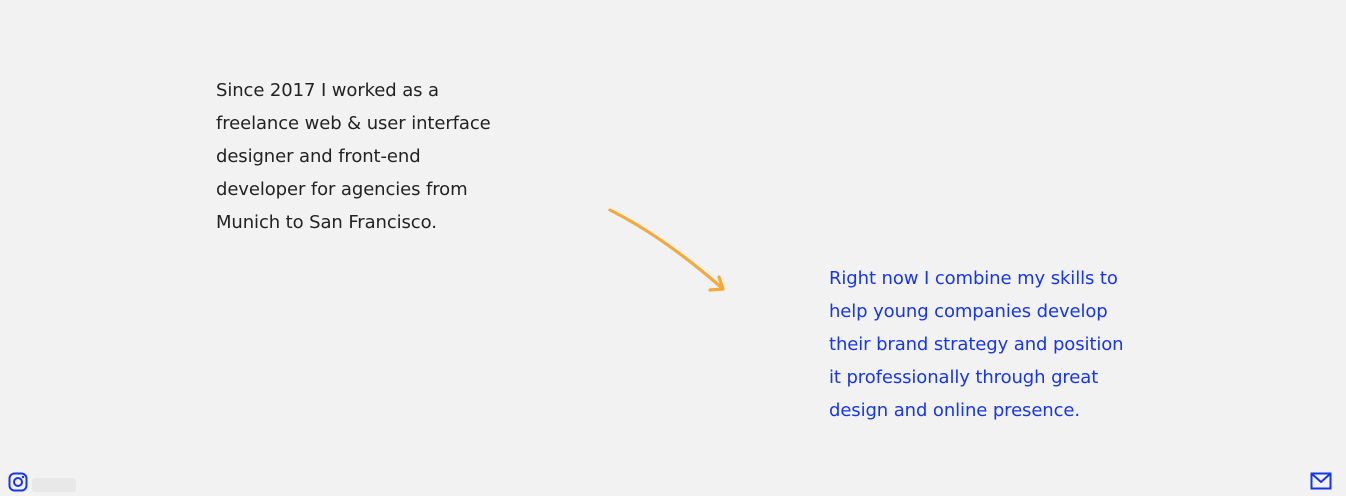 This screenshot has height=496, width=1346. I want to click on arrow-icon, so click(666, 250).